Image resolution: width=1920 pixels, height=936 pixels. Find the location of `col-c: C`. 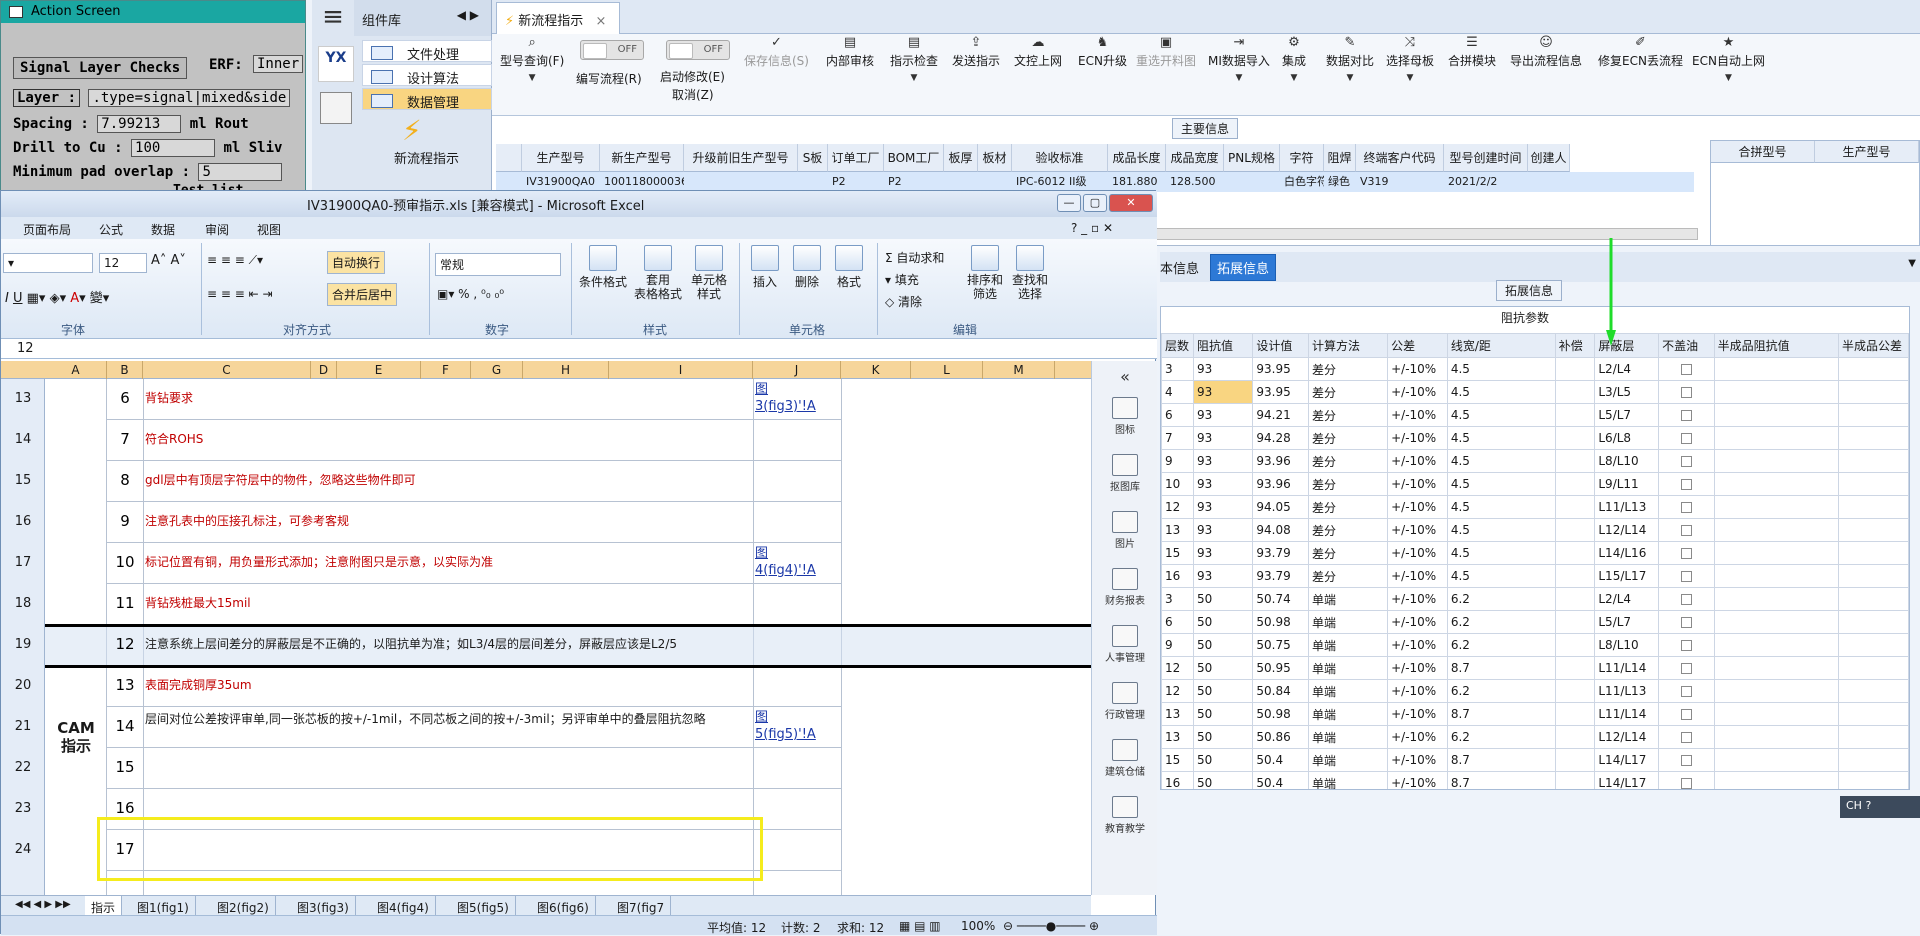

col-c: C is located at coordinates (227, 370).